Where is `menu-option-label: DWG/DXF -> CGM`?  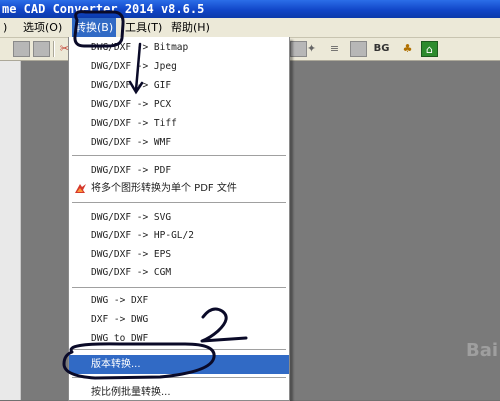 menu-option-label: DWG/DXF -> CGM is located at coordinates (131, 272).